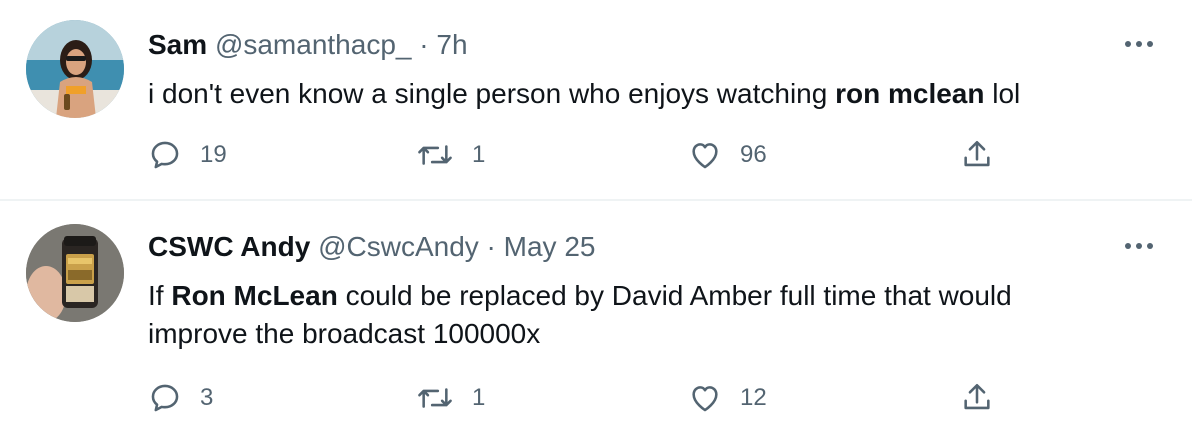 The image size is (1192, 438). What do you see at coordinates (313, 44) in the screenshot?
I see `username: @samanthacp_` at bounding box center [313, 44].